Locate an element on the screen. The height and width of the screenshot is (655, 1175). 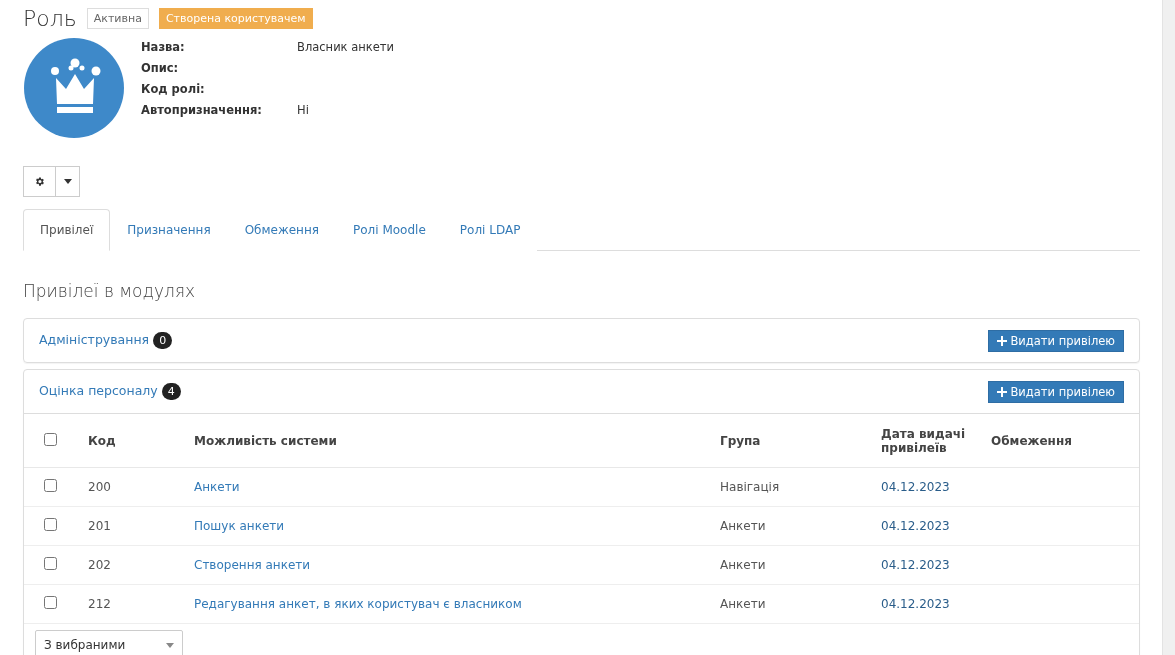
bulk-action-select: З вибраними is located at coordinates (109, 642).